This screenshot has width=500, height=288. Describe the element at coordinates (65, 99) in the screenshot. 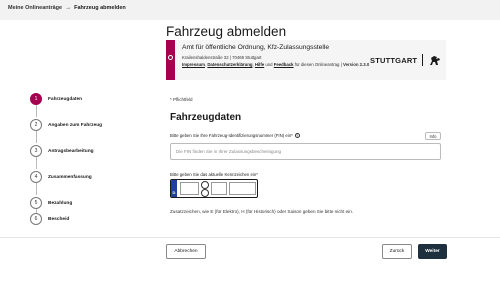

I see `step-label: Fahrzeugdaten` at that location.